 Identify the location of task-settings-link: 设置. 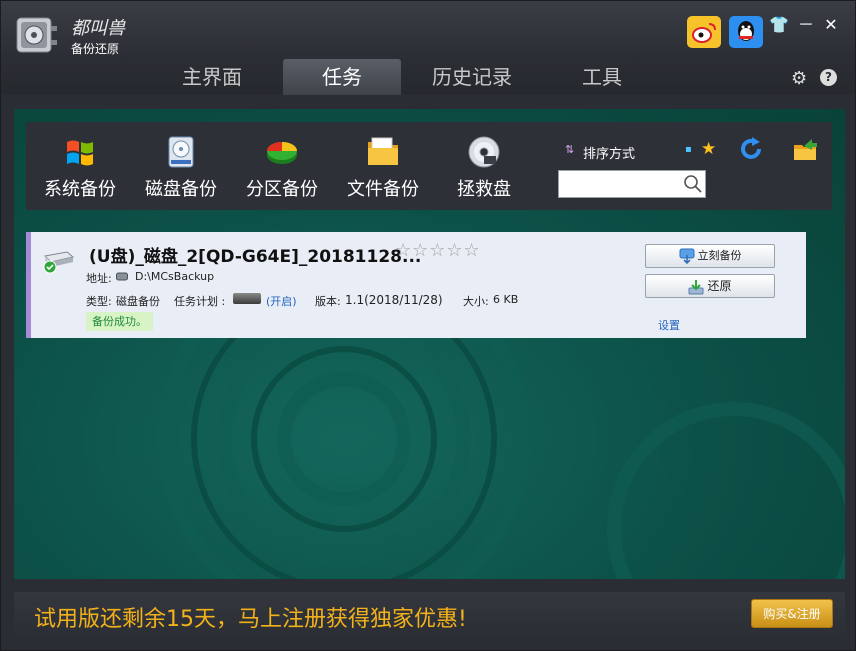
(669, 325).